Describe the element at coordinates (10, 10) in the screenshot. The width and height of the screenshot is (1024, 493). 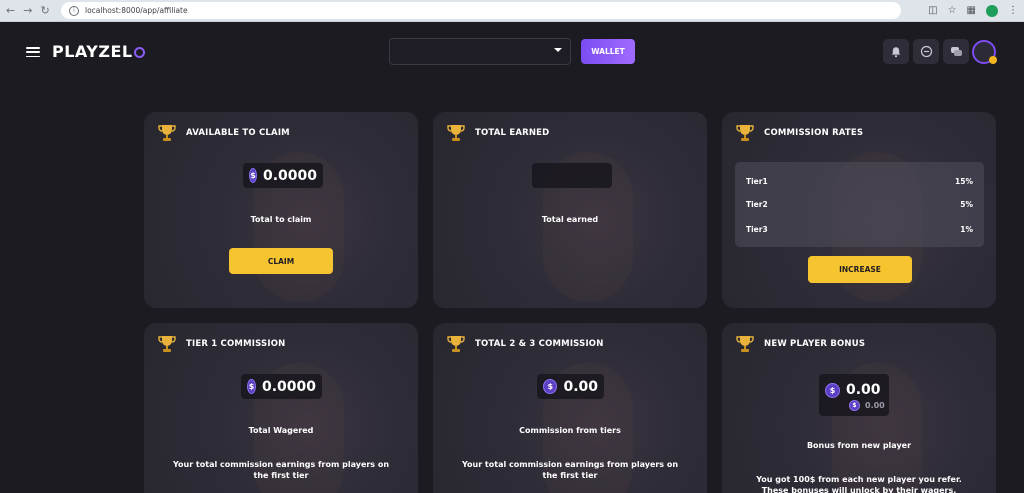
I see `back-arrow-icon: ←` at that location.